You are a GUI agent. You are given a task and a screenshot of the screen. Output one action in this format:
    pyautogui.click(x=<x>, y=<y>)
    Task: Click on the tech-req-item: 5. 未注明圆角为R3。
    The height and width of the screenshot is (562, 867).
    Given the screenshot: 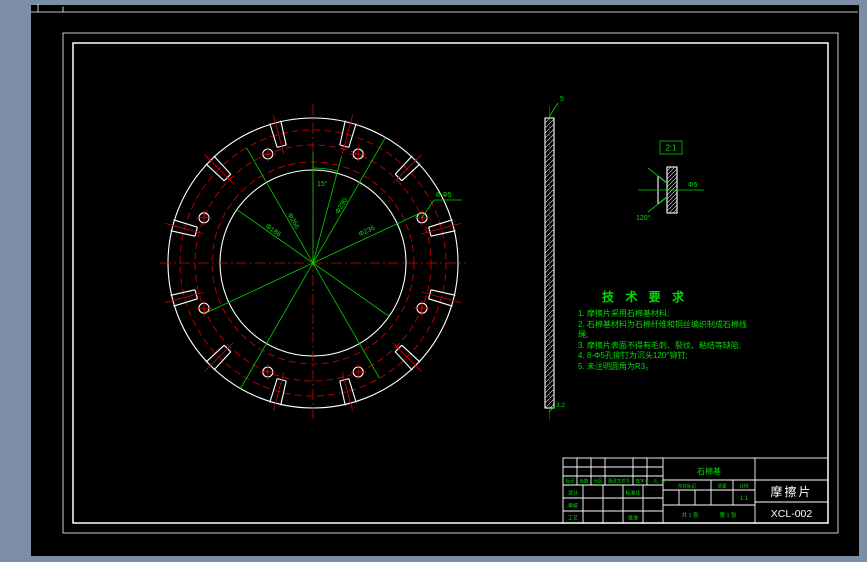 What is the action you would take?
    pyautogui.click(x=616, y=366)
    